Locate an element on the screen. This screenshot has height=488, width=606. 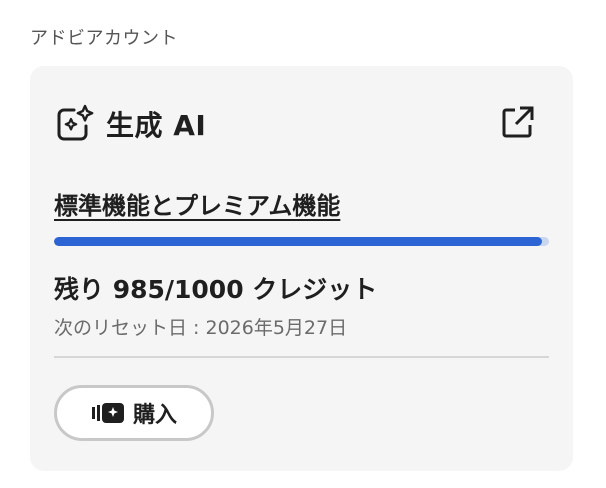
section-title: アドビアカウント is located at coordinates (104, 38).